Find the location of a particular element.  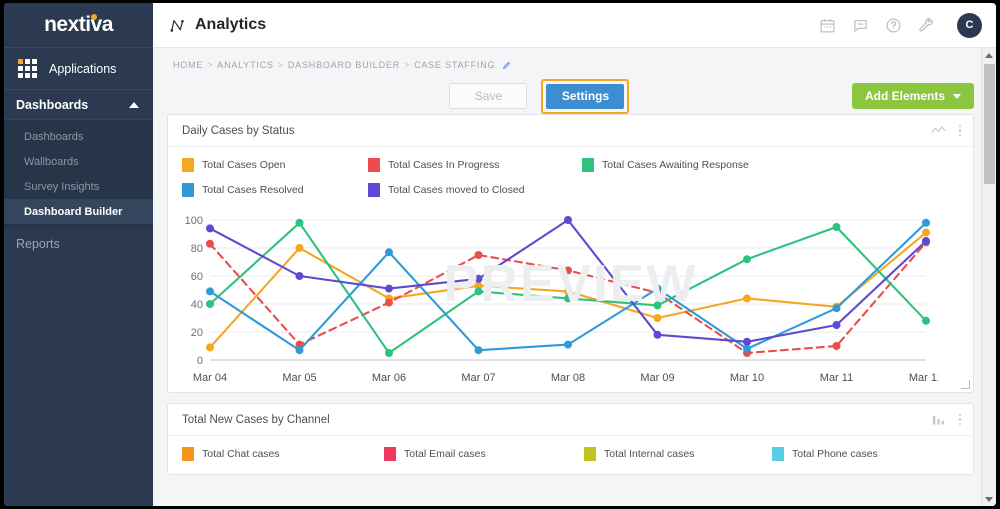

sidebar-item-wallboards: Wallboards is located at coordinates (78, 161).